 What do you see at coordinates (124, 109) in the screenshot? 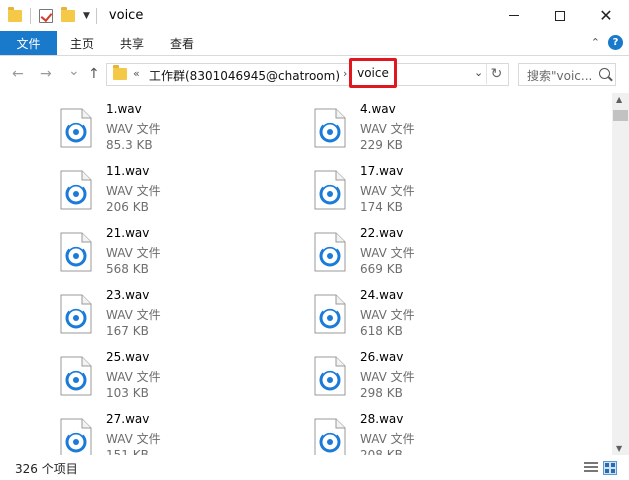
I see `file-name: 1.wav` at bounding box center [124, 109].